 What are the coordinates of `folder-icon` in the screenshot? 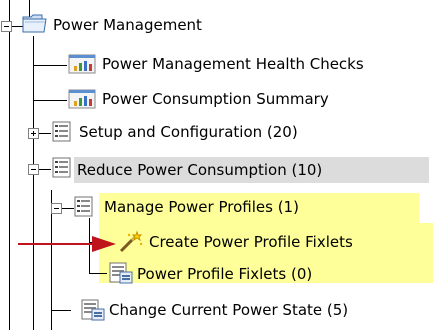 It's located at (34, 23).